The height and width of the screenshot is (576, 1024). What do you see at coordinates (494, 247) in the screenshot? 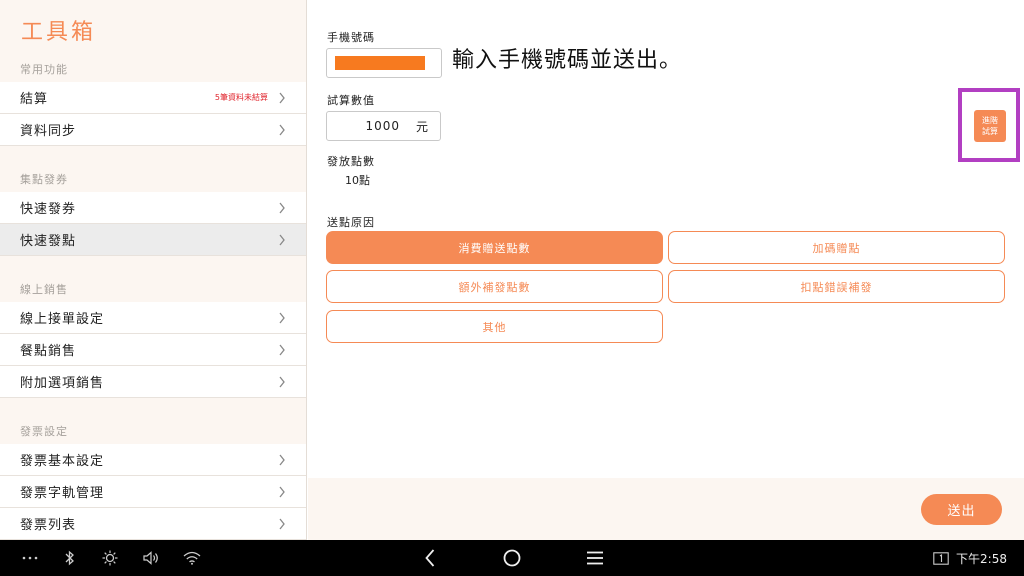
I see `reason-consumption-gift: 消費贈送點數` at bounding box center [494, 247].